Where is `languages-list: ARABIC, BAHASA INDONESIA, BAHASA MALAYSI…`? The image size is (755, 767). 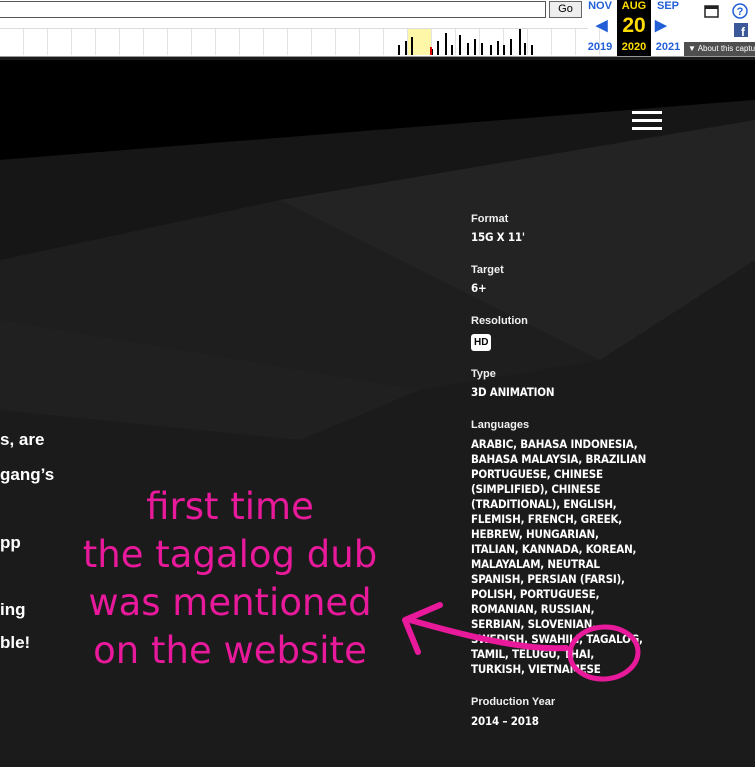 languages-list: ARABIC, BAHASA INDONESIA, BAHASA MALAYSI… is located at coordinates (561, 557).